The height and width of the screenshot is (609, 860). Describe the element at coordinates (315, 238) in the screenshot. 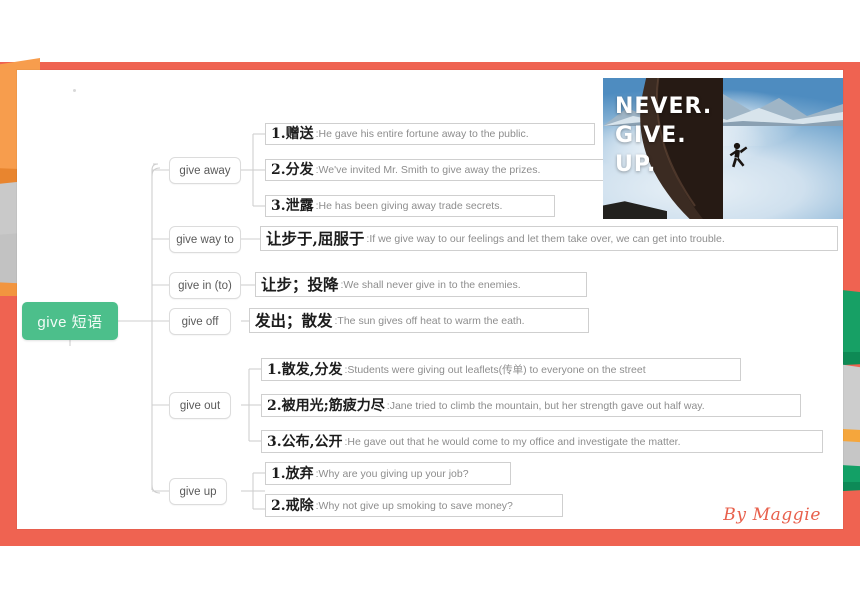

I see `leaf-chinese: 让步于,屈服于` at that location.